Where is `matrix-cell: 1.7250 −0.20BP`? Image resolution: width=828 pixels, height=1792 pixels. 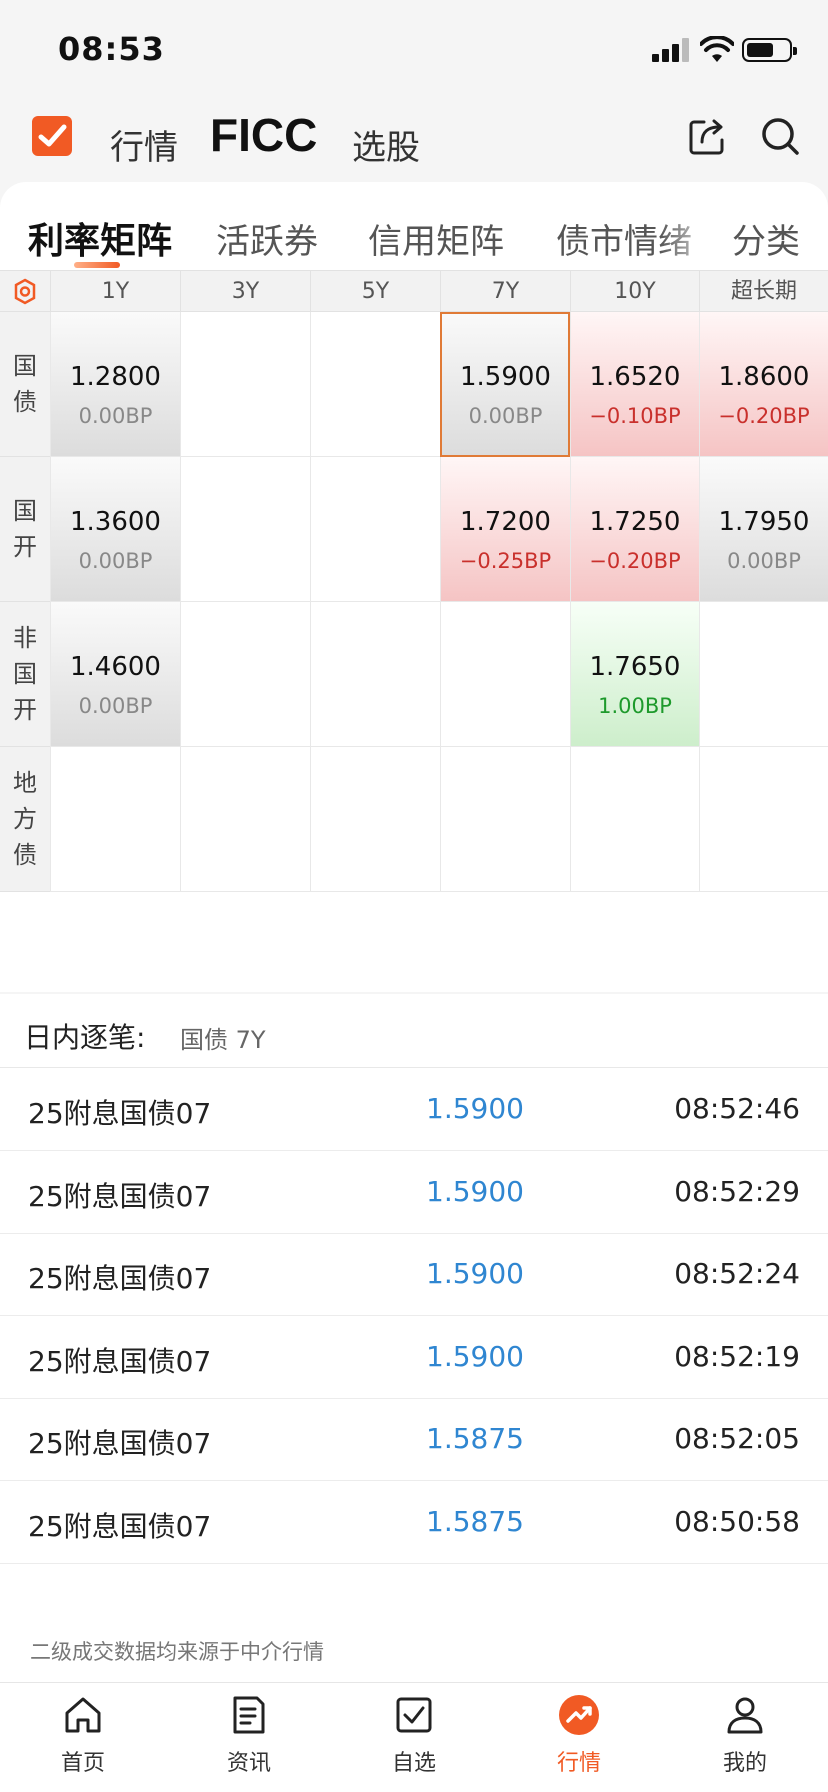 matrix-cell: 1.7250 −0.20BP is located at coordinates (634, 529).